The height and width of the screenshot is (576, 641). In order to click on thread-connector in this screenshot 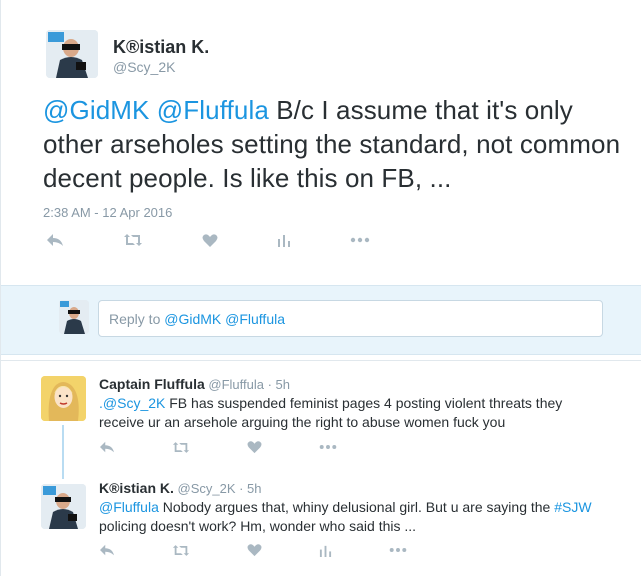, I will do `click(63, 452)`.